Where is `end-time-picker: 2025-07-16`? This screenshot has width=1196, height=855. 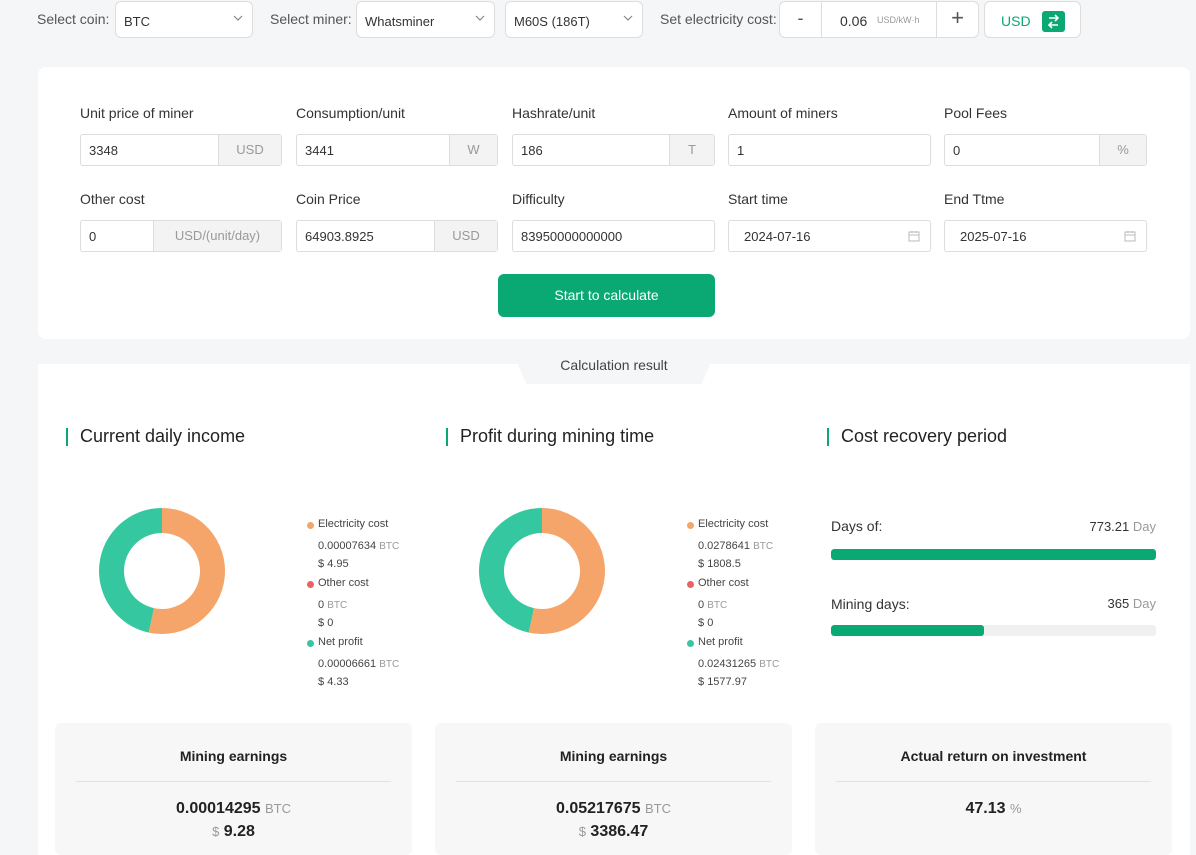 end-time-picker: 2025-07-16 is located at coordinates (1045, 236).